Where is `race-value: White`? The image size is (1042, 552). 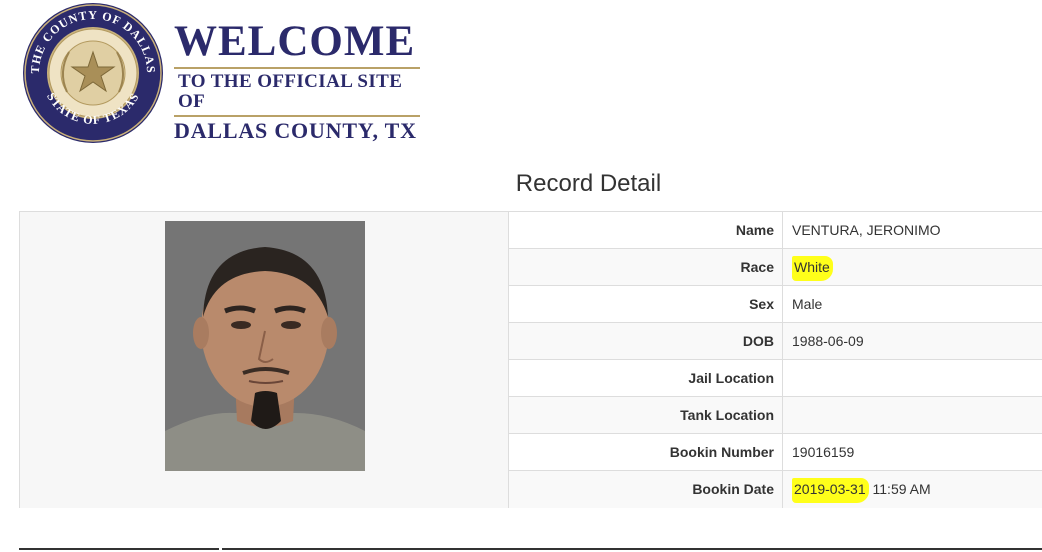 race-value: White is located at coordinates (812, 268).